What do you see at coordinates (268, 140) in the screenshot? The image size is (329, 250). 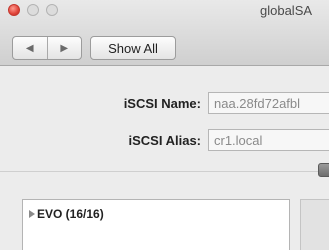 I see `iscsi-alias-field: cr1.local` at bounding box center [268, 140].